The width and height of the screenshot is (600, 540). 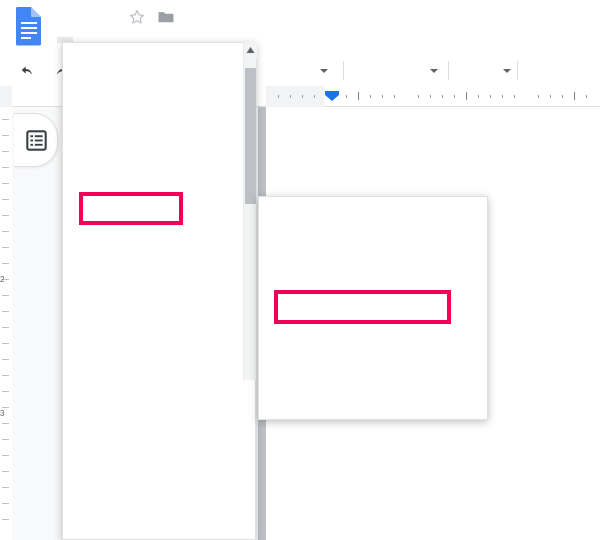 I want to click on font-family-chevron-down-icon, so click(x=434, y=71).